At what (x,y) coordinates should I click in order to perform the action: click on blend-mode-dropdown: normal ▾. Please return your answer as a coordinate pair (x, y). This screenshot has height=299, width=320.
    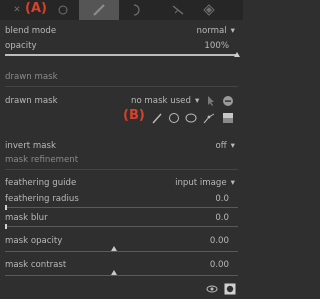
    Looking at the image, I should click on (216, 31).